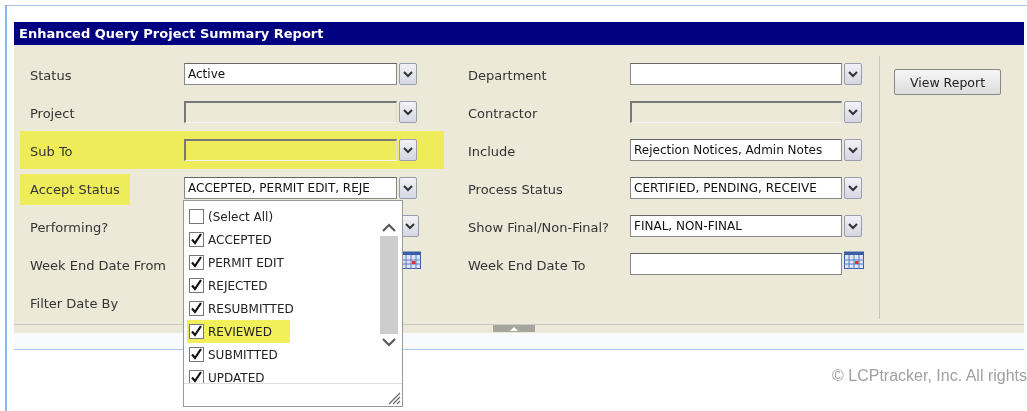 The height and width of the screenshot is (411, 1027). What do you see at coordinates (238, 262) in the screenshot?
I see `option-item: PERMIT EDIT` at bounding box center [238, 262].